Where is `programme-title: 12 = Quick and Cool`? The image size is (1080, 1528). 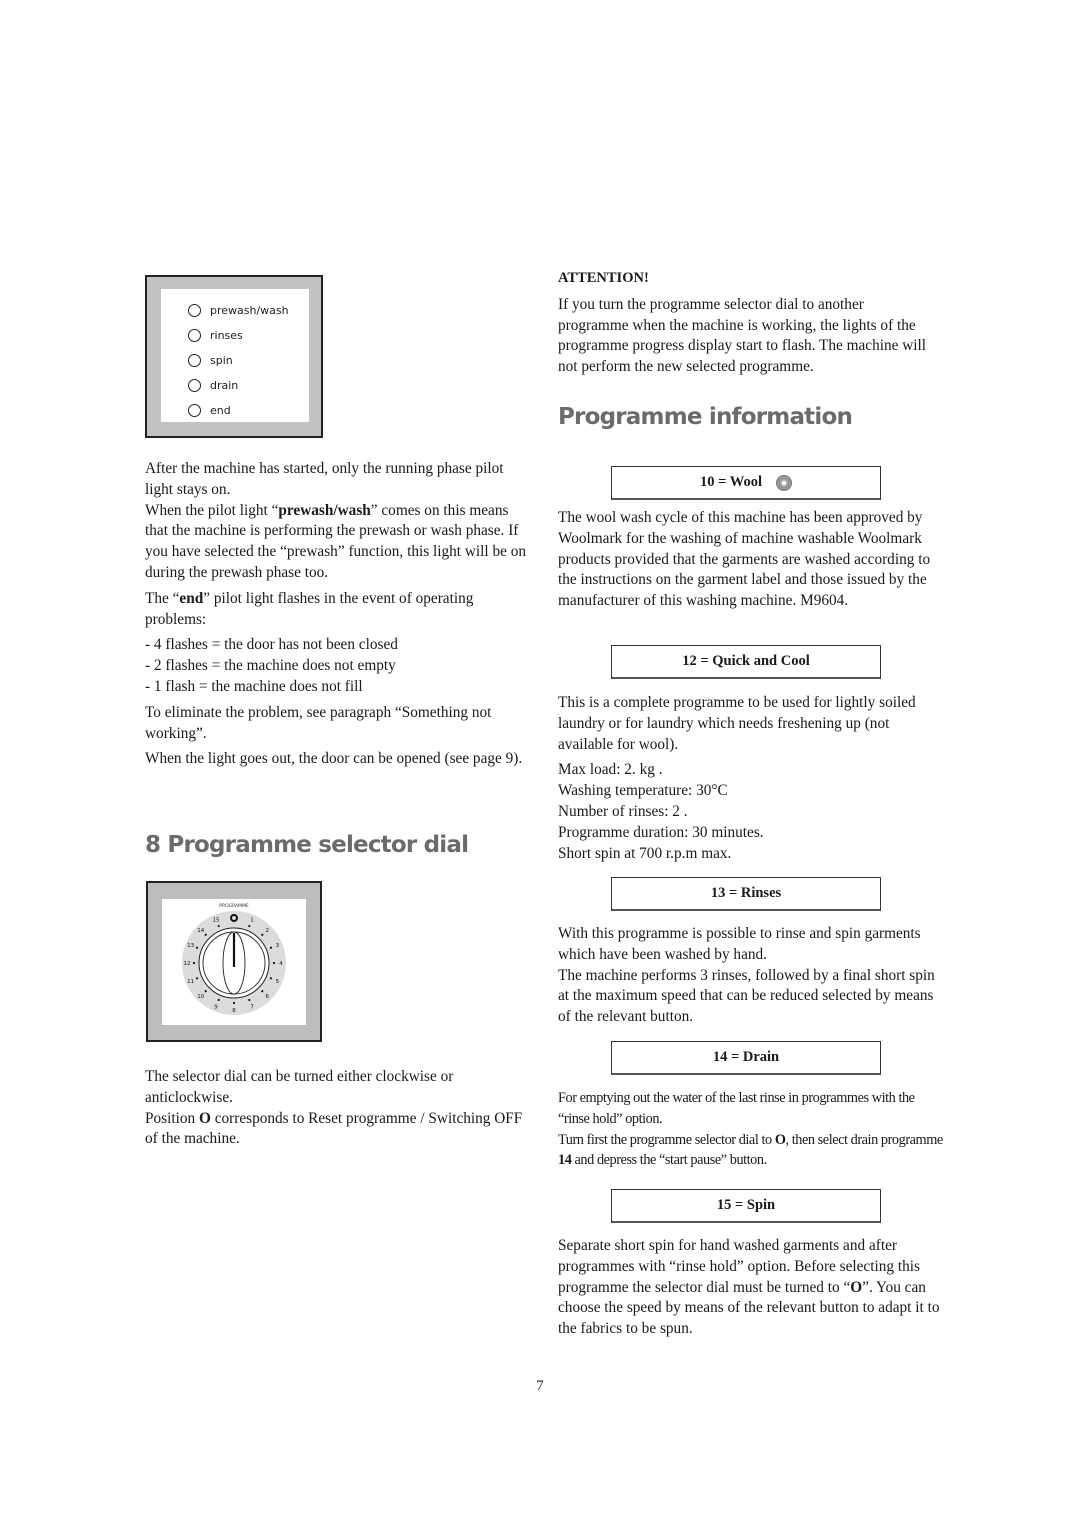 programme-title: 12 = Quick and Cool is located at coordinates (746, 661).